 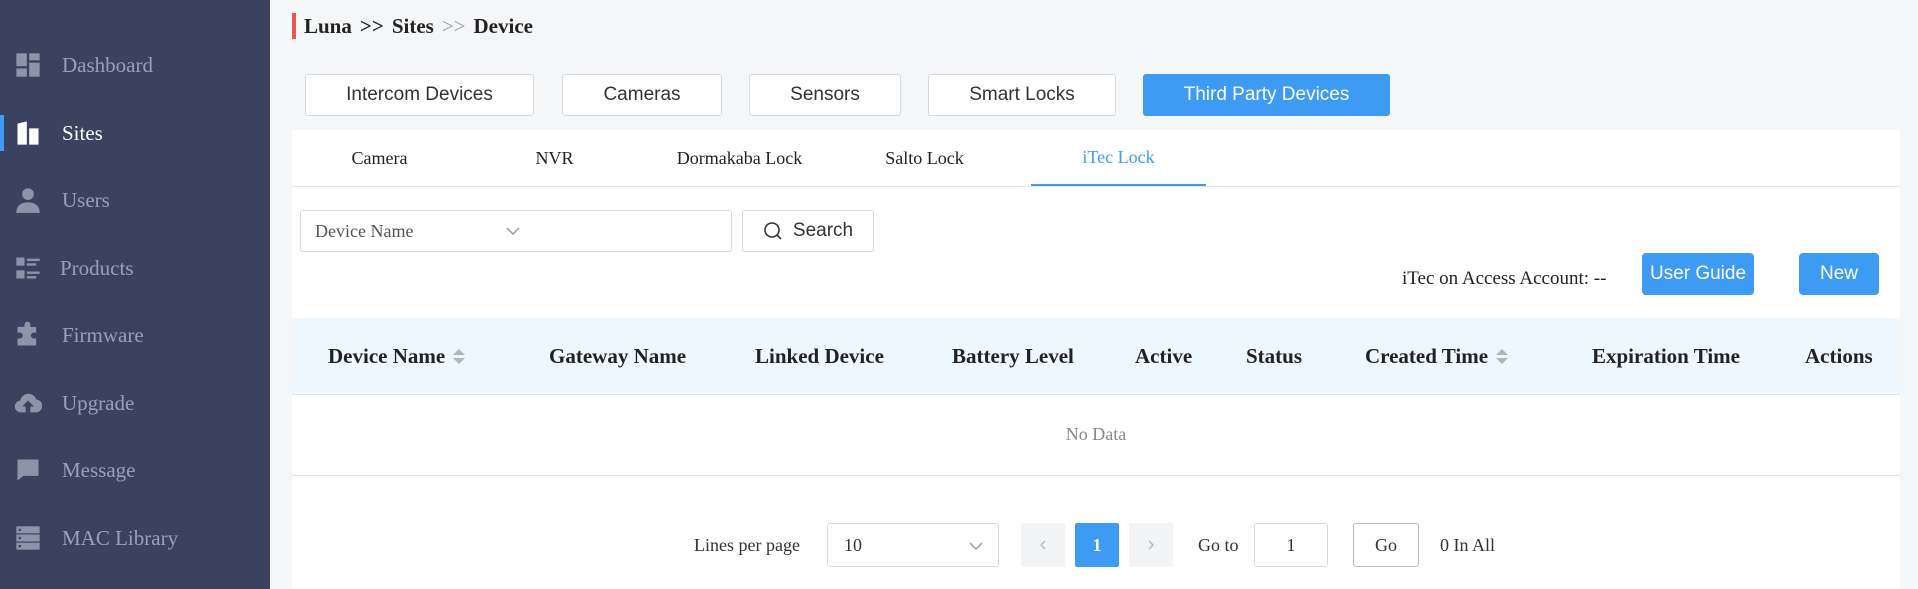 What do you see at coordinates (28, 403) in the screenshot?
I see `cloud-upload-icon` at bounding box center [28, 403].